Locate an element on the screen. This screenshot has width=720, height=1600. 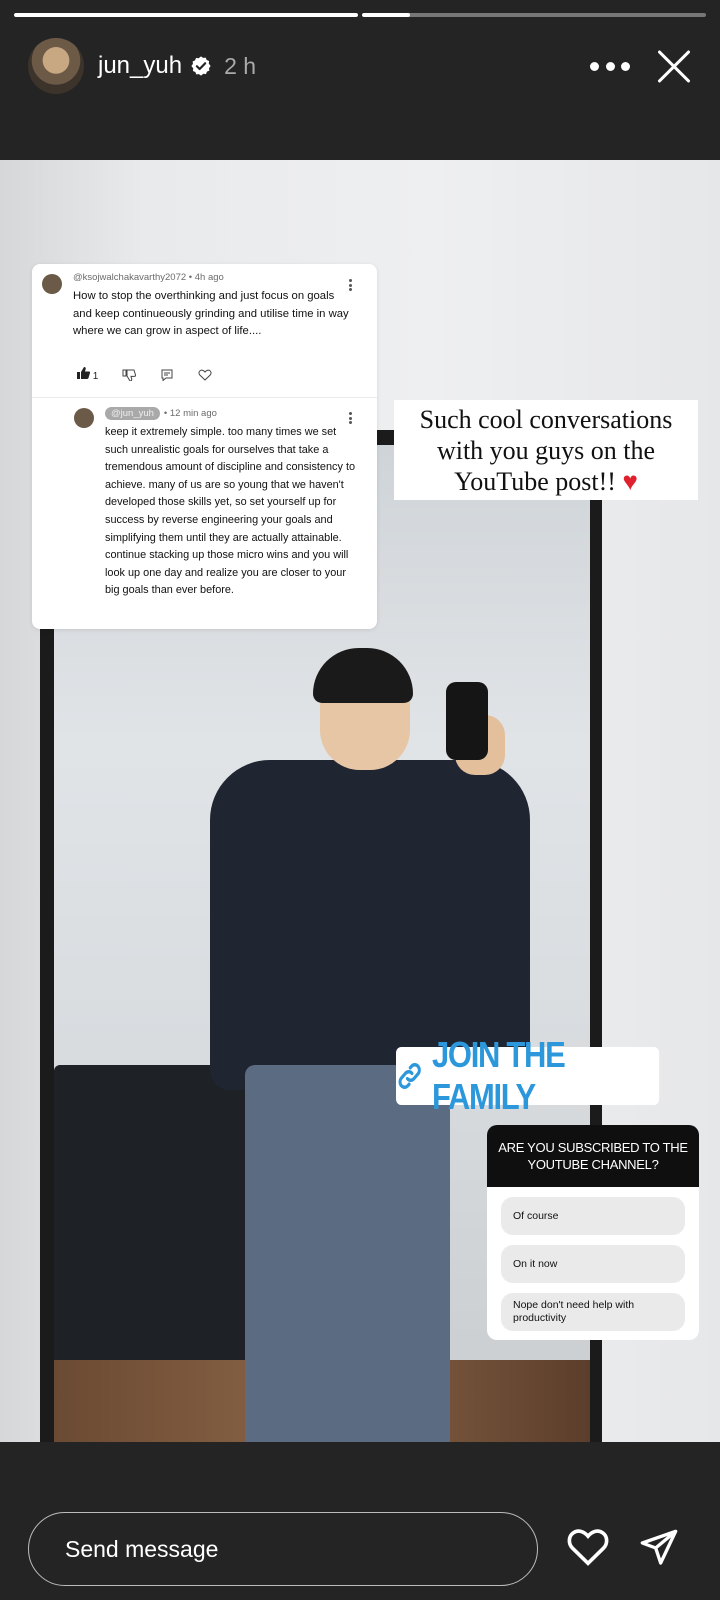
link-label: JOIN THE FAMILY is located at coordinates (498, 1075).